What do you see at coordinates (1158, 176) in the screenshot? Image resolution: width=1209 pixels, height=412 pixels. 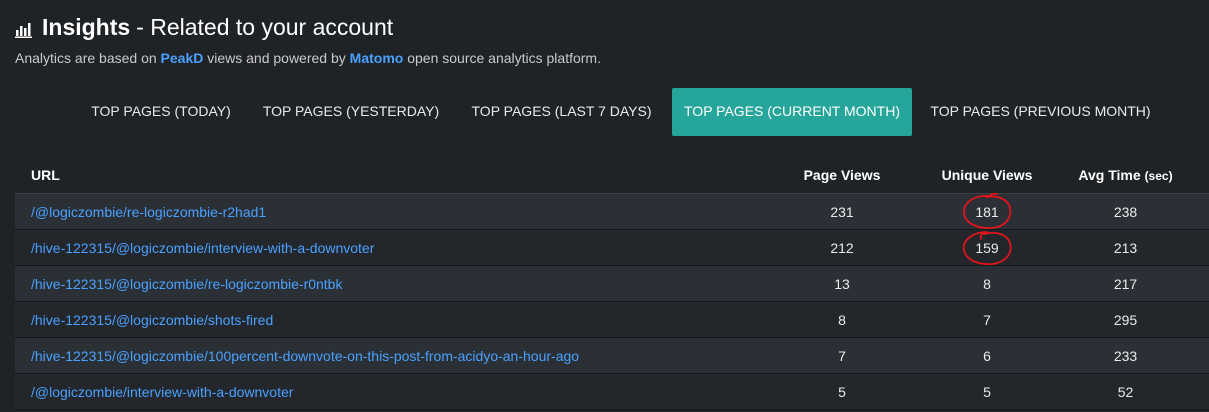 I see `avg-time-unit: (sec)` at bounding box center [1158, 176].